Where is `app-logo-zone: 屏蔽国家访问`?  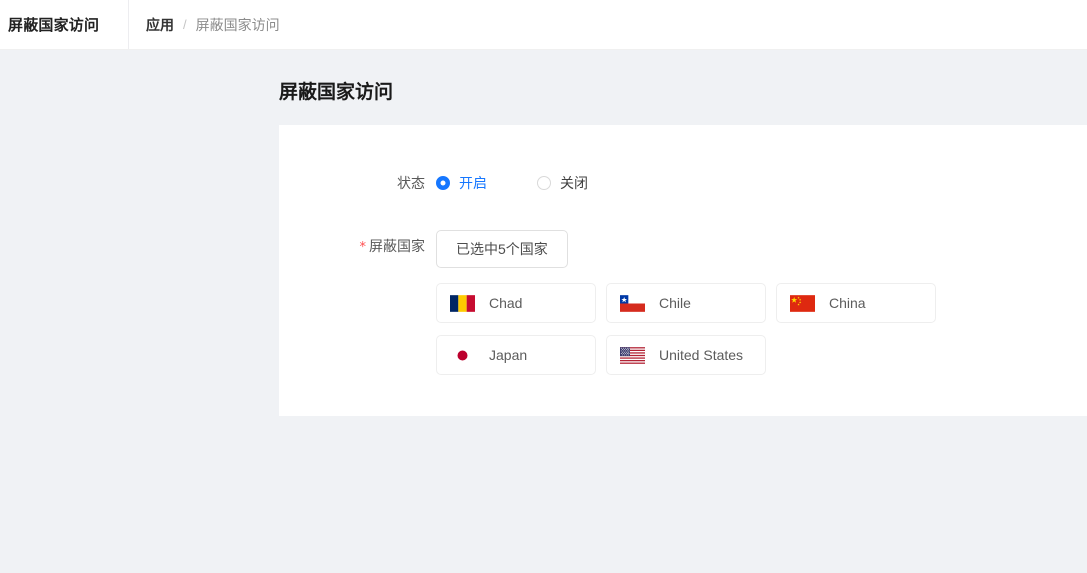 app-logo-zone: 屏蔽国家访问 is located at coordinates (64, 24).